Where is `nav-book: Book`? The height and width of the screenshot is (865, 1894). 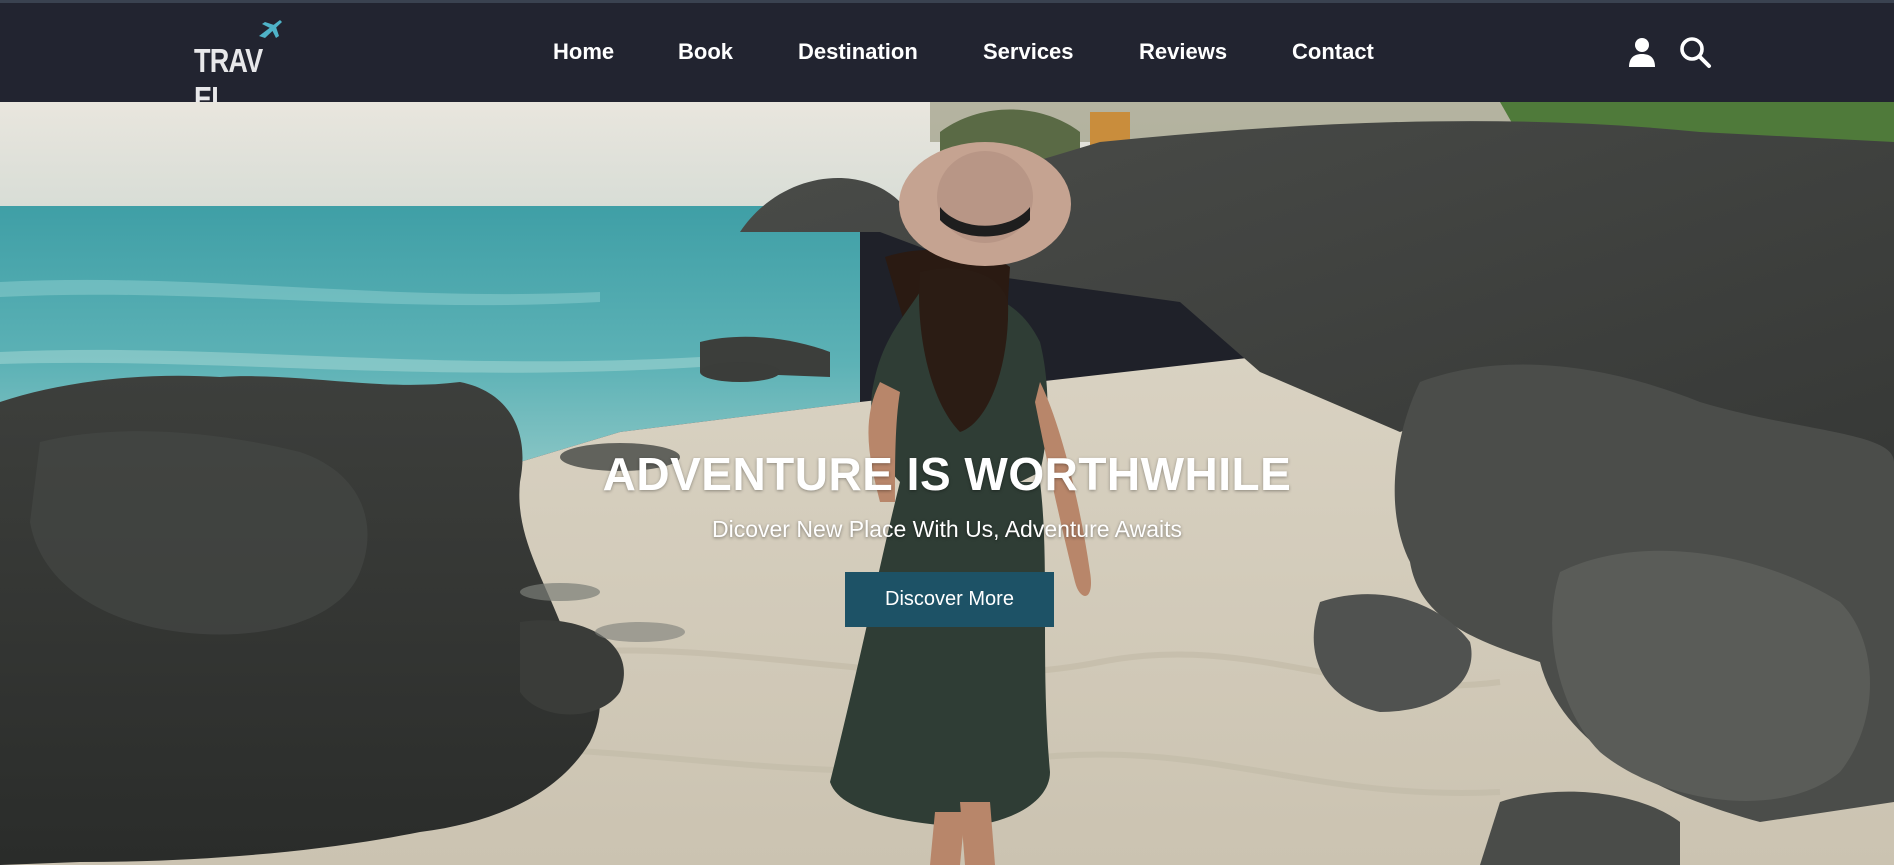
nav-book: Book is located at coordinates (705, 52).